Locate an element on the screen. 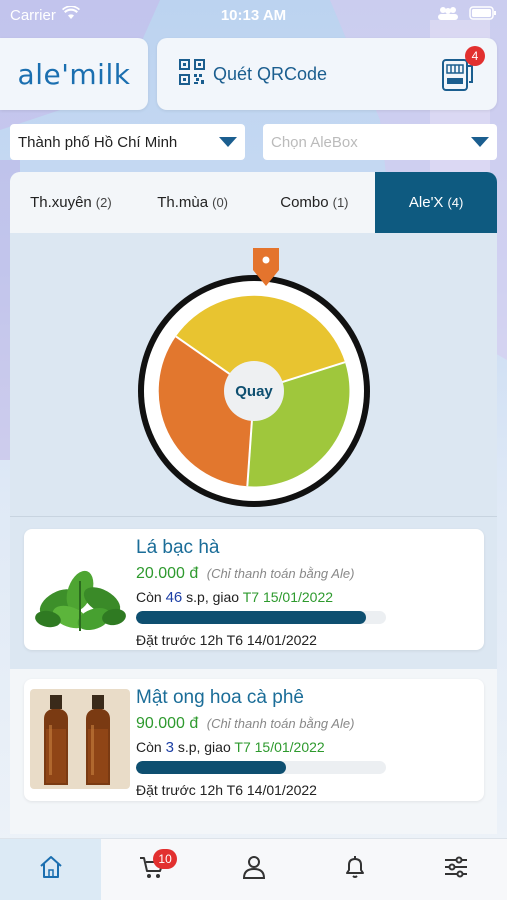 The width and height of the screenshot is (507, 900). alebox-select-placeholder: Chọn AleBox is located at coordinates (314, 142).